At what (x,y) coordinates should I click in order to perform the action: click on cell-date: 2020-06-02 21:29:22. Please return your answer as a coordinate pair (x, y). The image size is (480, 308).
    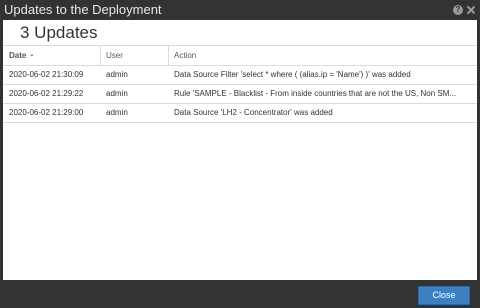
    Looking at the image, I should click on (46, 93).